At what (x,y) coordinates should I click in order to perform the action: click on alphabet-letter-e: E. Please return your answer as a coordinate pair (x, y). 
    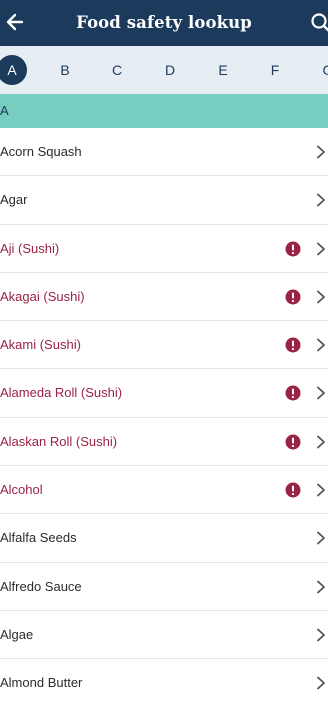
    Looking at the image, I should click on (223, 70).